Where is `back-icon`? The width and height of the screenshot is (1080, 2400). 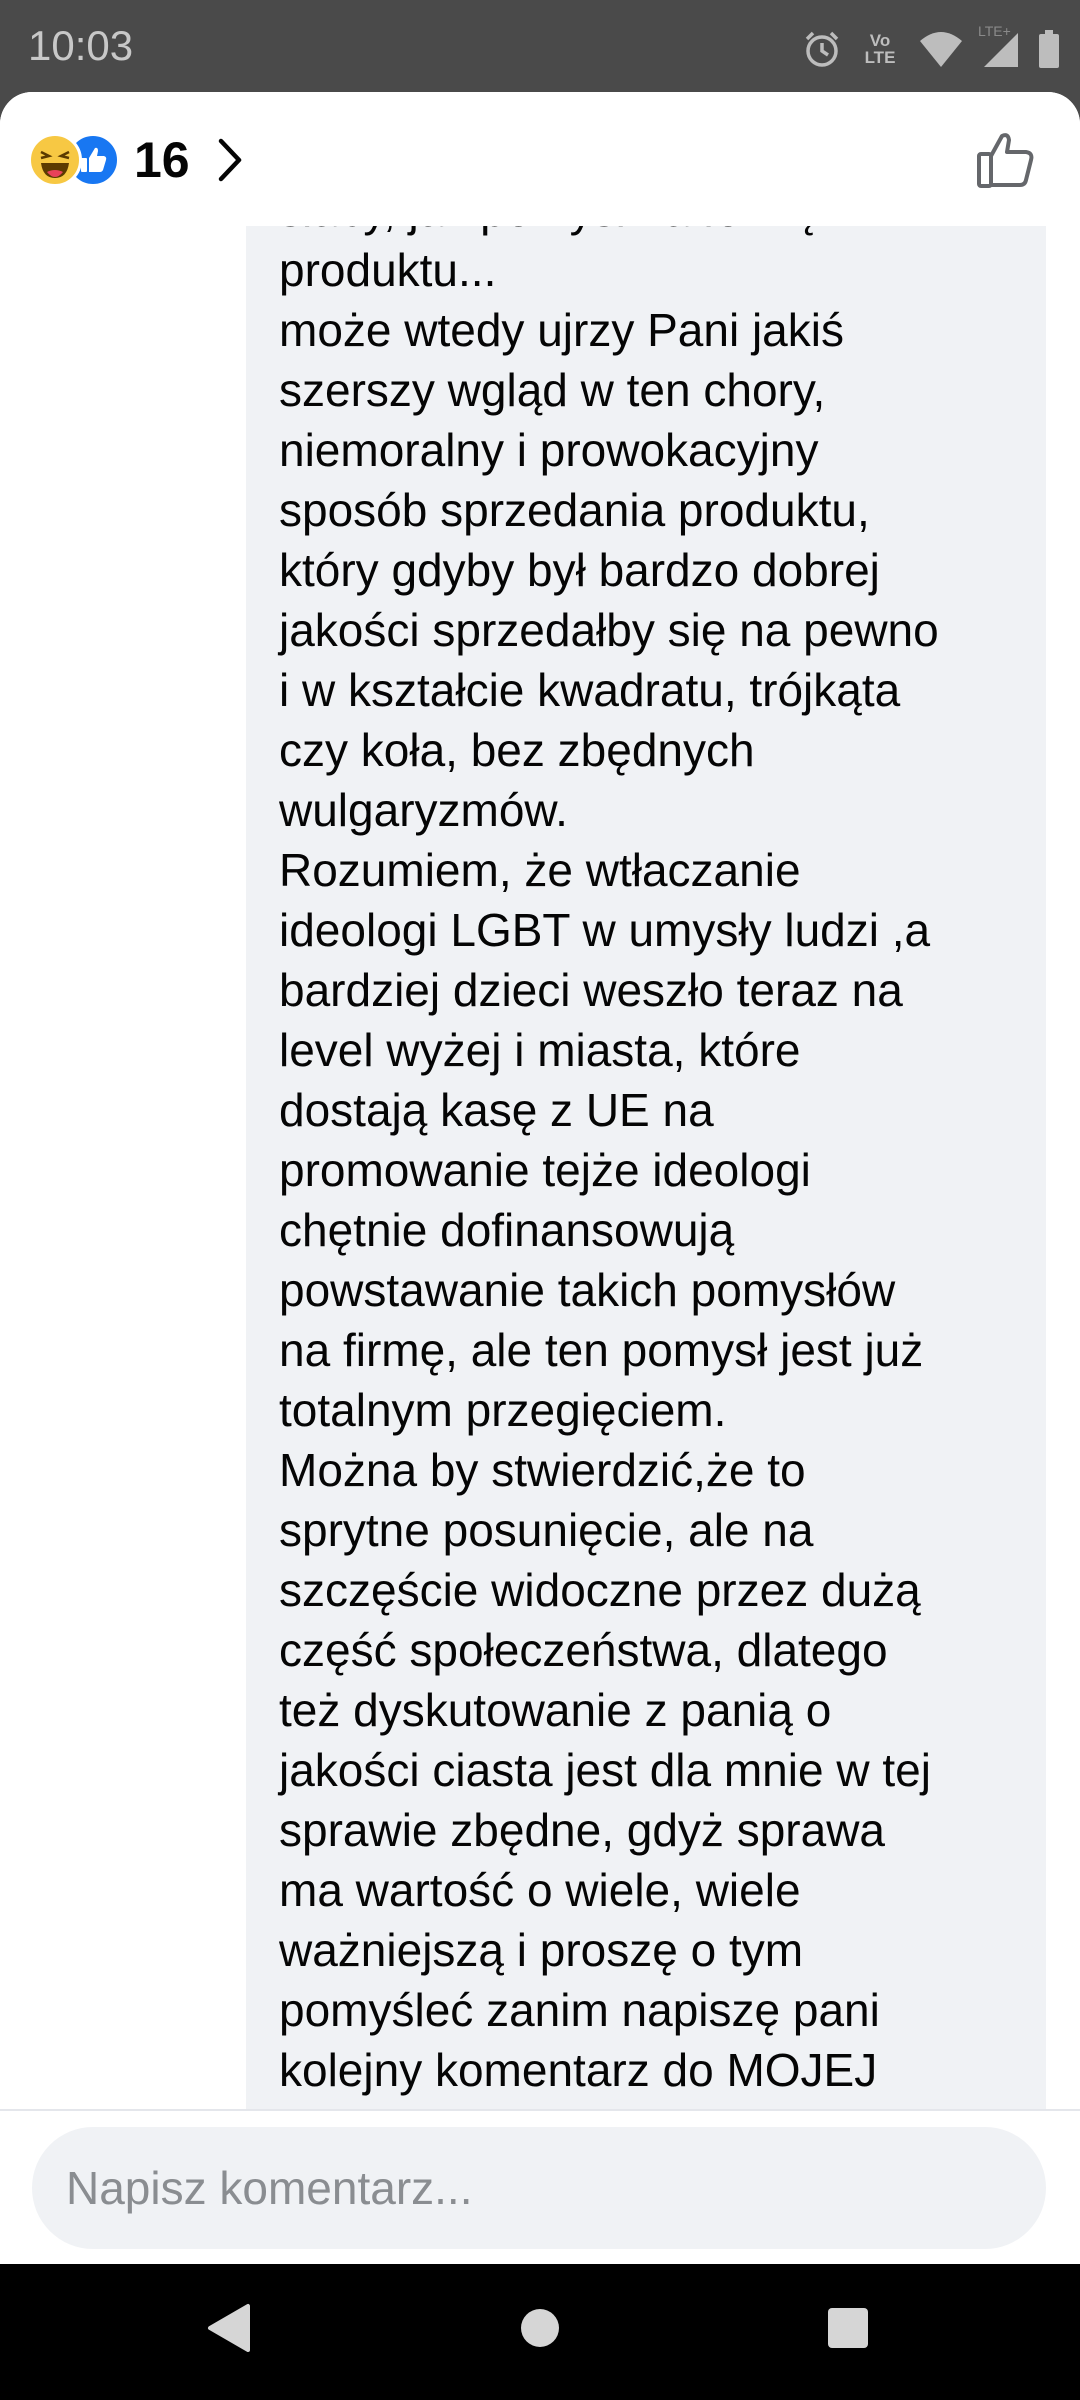
back-icon is located at coordinates (228, 2330).